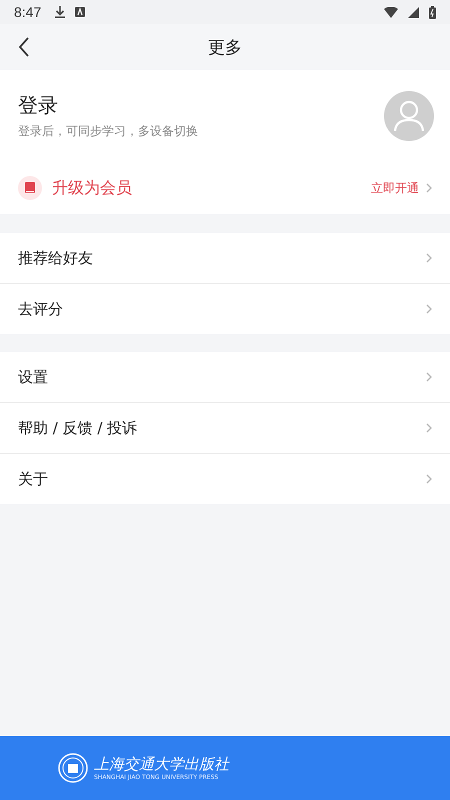 The width and height of the screenshot is (450, 800). Describe the element at coordinates (60, 12) in the screenshot. I see `download-icon` at that location.